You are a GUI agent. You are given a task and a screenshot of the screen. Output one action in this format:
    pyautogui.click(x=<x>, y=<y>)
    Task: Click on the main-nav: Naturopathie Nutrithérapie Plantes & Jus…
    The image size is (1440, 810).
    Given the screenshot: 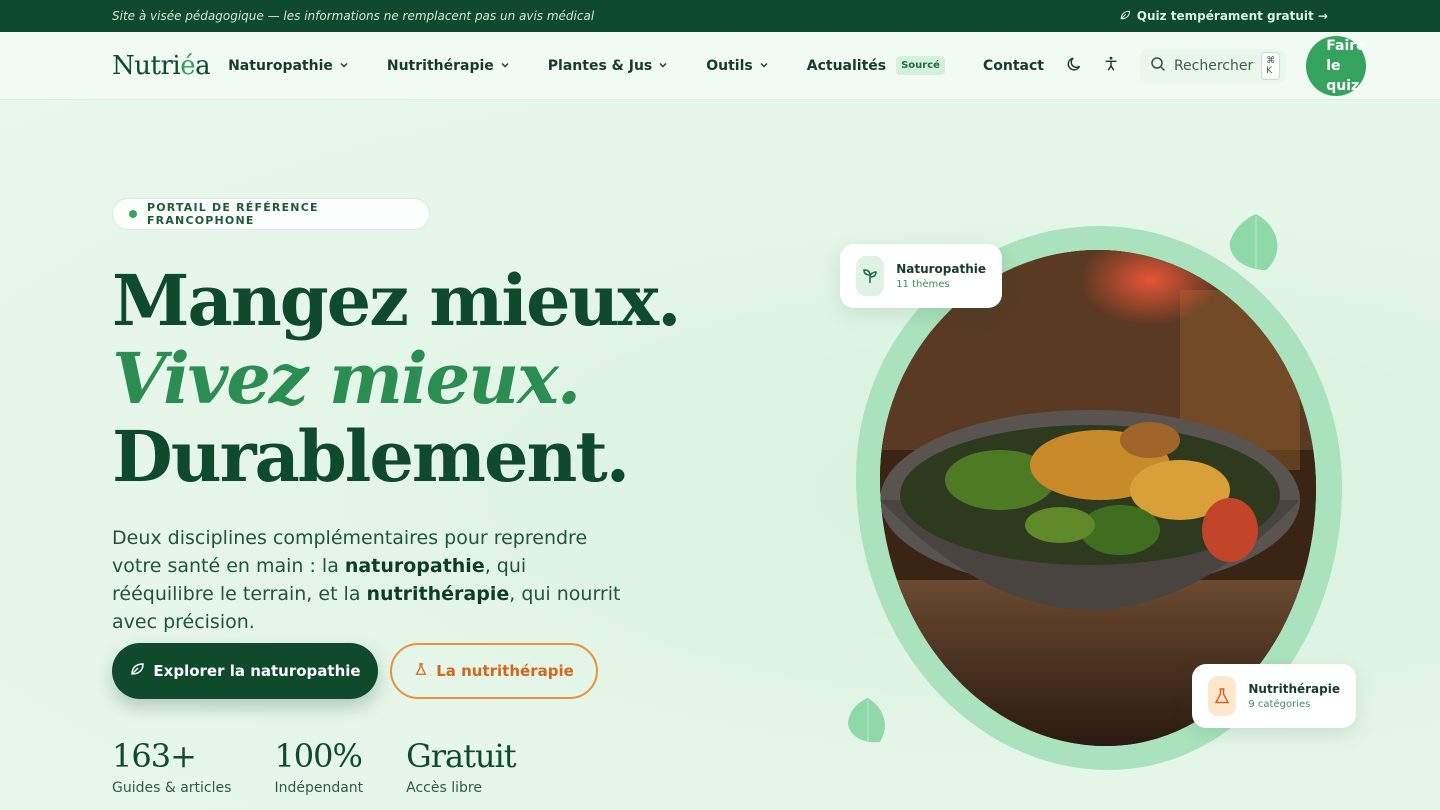 What is the action you would take?
    pyautogui.click(x=647, y=65)
    